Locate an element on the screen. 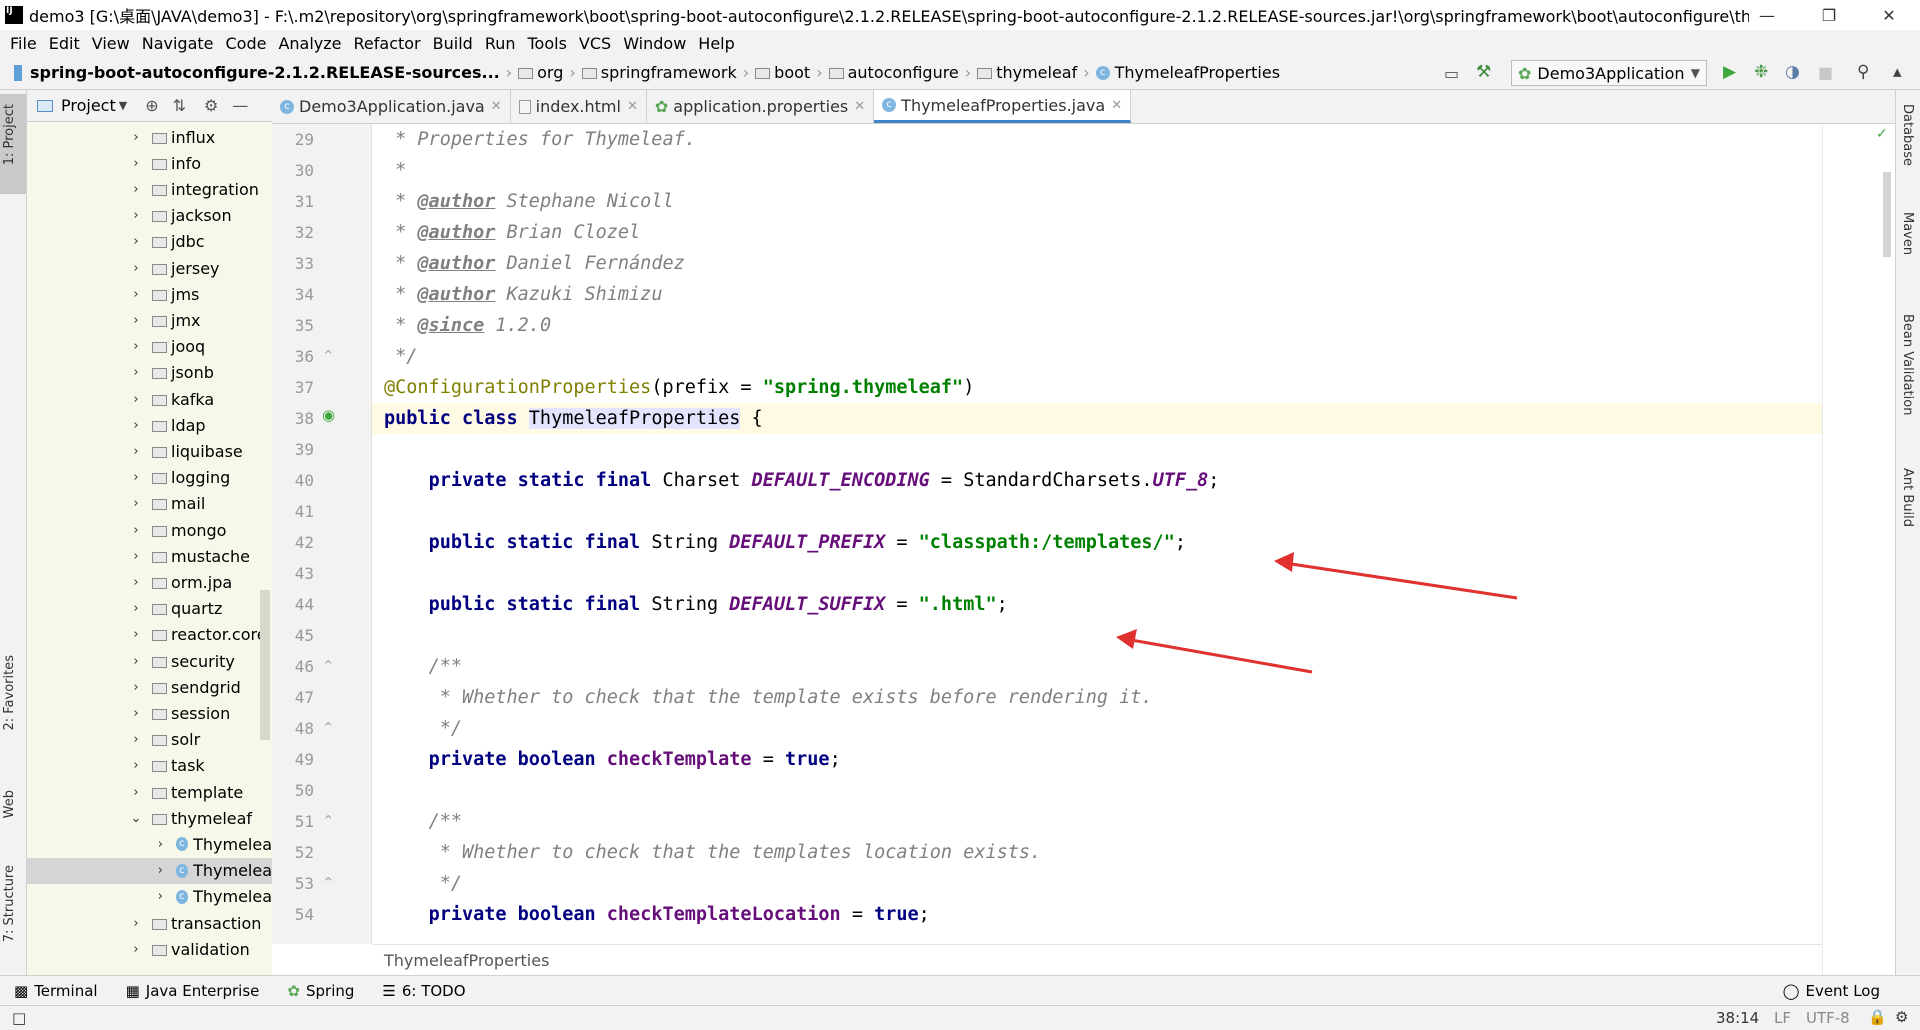 The width and height of the screenshot is (1920, 1030). menu-file: File is located at coordinates (23, 43).